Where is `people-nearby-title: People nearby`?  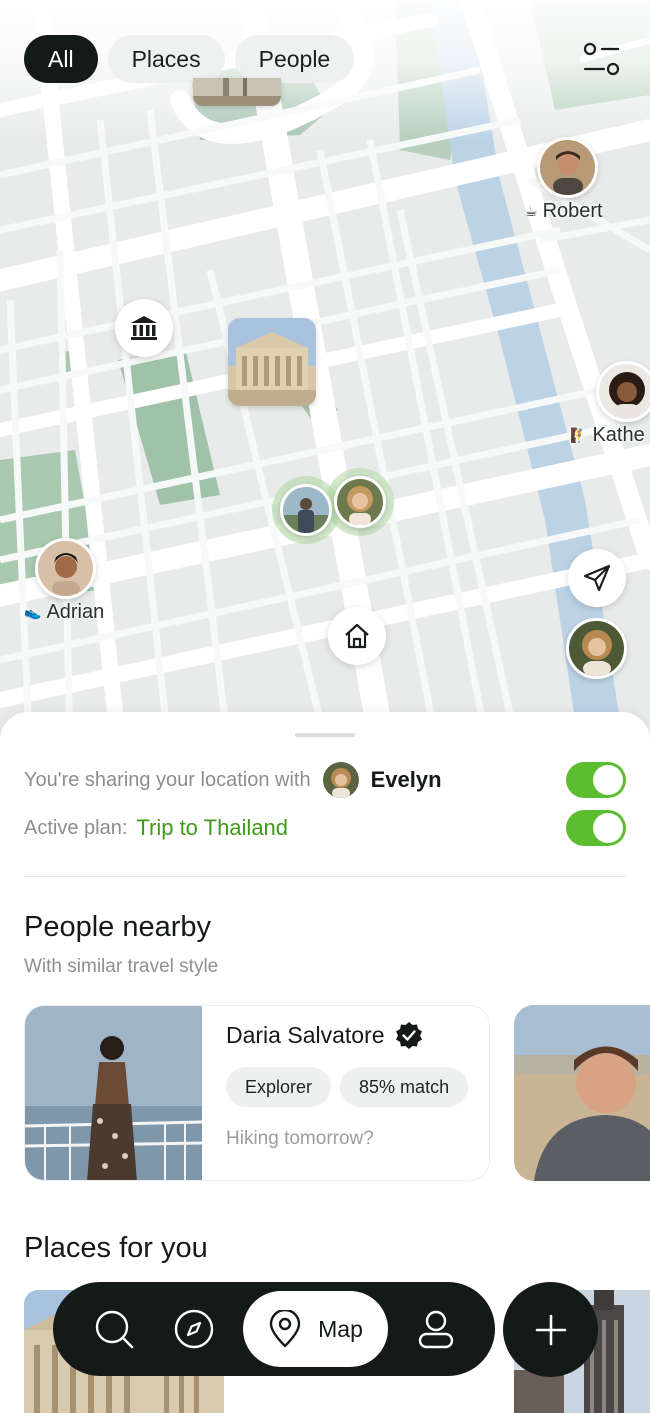 people-nearby-title: People nearby is located at coordinates (118, 927).